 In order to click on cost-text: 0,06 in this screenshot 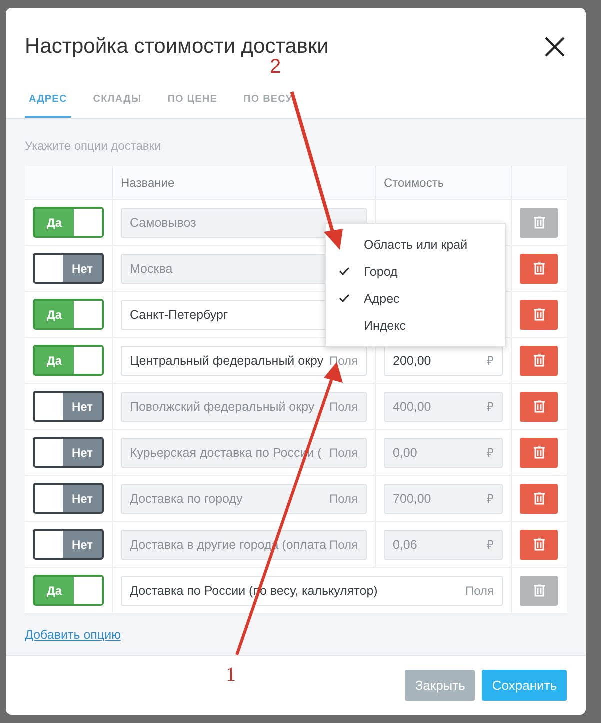, I will do `click(405, 545)`.